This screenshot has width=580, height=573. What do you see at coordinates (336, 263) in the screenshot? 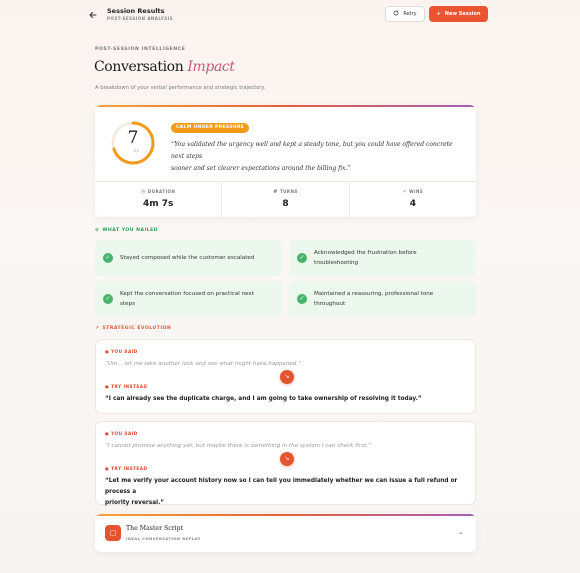
I see `nailed-item-text: troubleshooting` at bounding box center [336, 263].